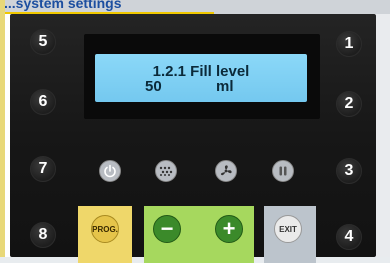 This screenshot has height=263, width=390. I want to click on pause-button, so click(283, 171).